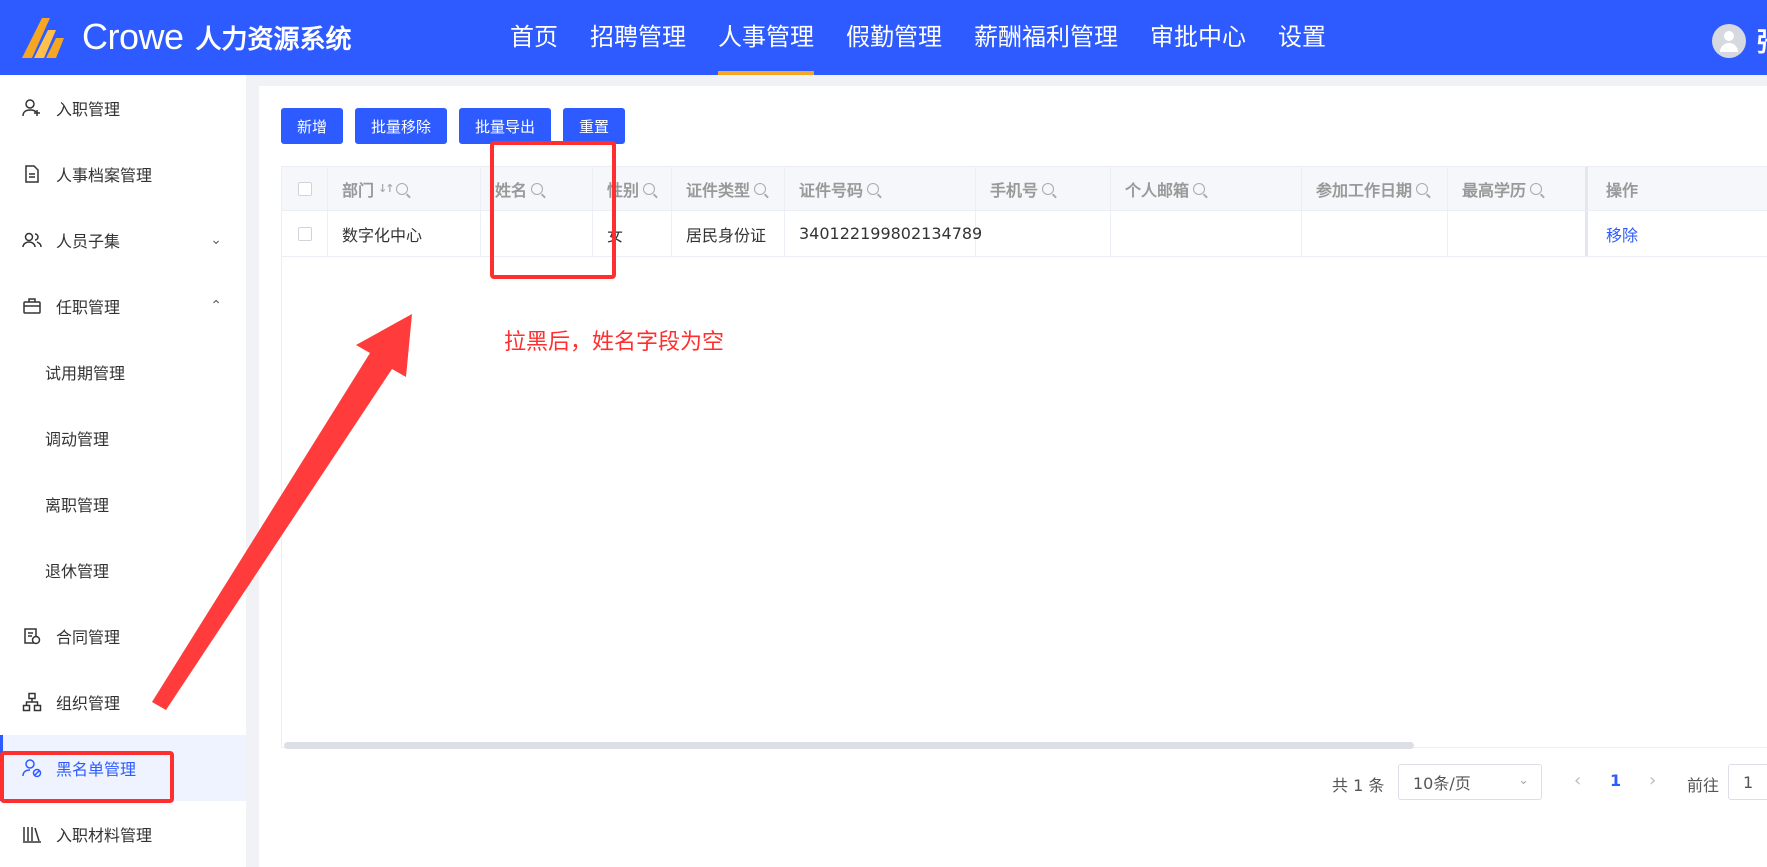 This screenshot has width=1767, height=867. What do you see at coordinates (1198, 37) in the screenshot?
I see `nav-approval: 审批中心` at bounding box center [1198, 37].